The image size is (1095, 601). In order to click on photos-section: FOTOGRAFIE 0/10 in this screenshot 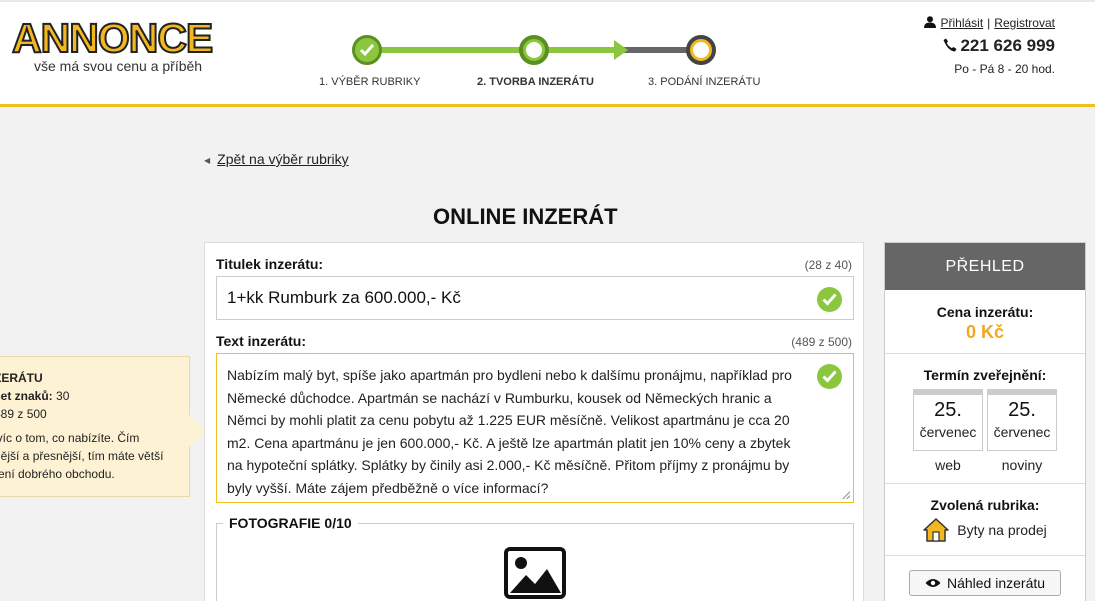, I will do `click(535, 558)`.